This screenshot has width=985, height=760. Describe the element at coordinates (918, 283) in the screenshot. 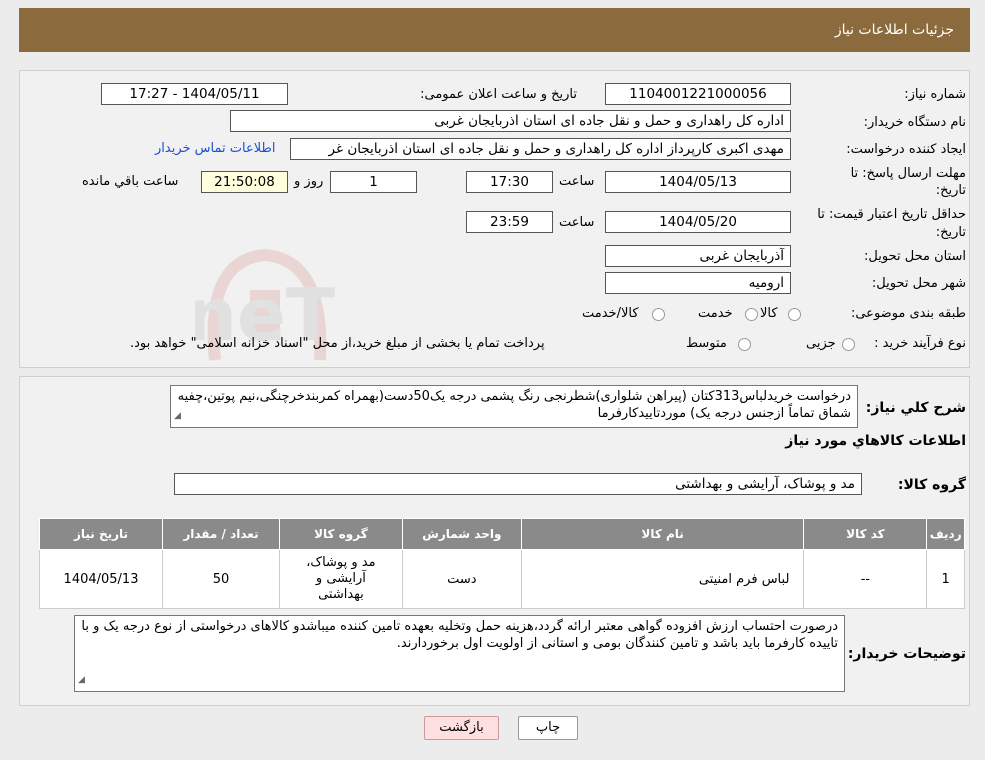

I see `city-label: شهر محل تحویل:` at that location.